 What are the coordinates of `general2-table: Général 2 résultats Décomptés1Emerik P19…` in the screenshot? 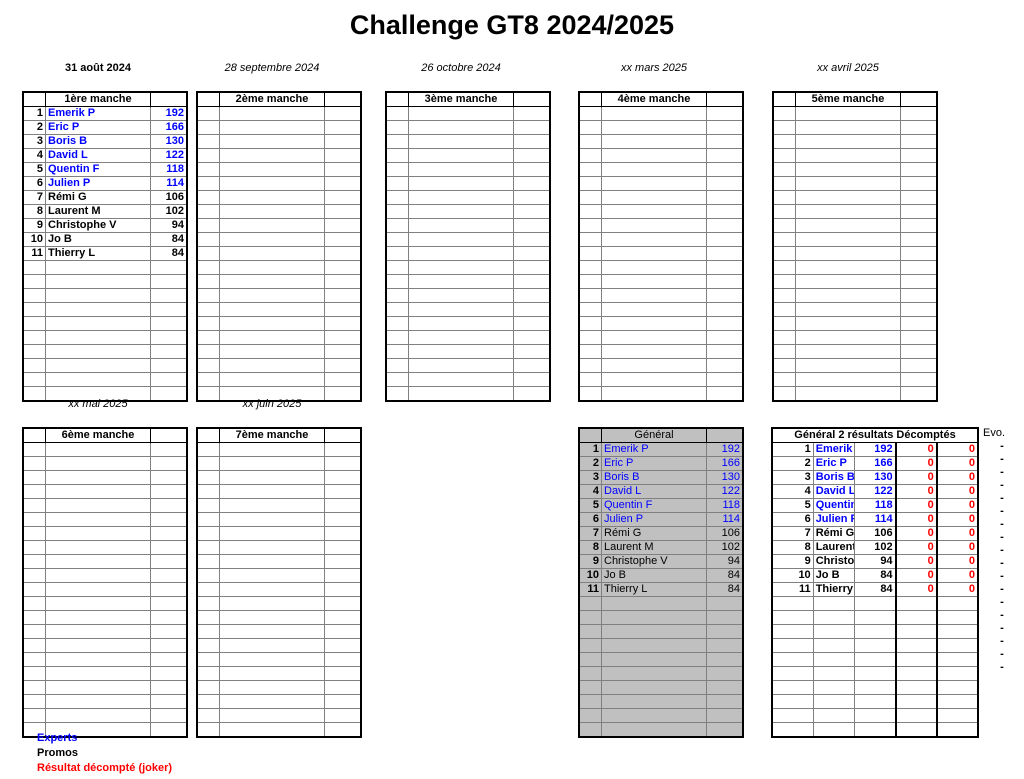 It's located at (875, 582).